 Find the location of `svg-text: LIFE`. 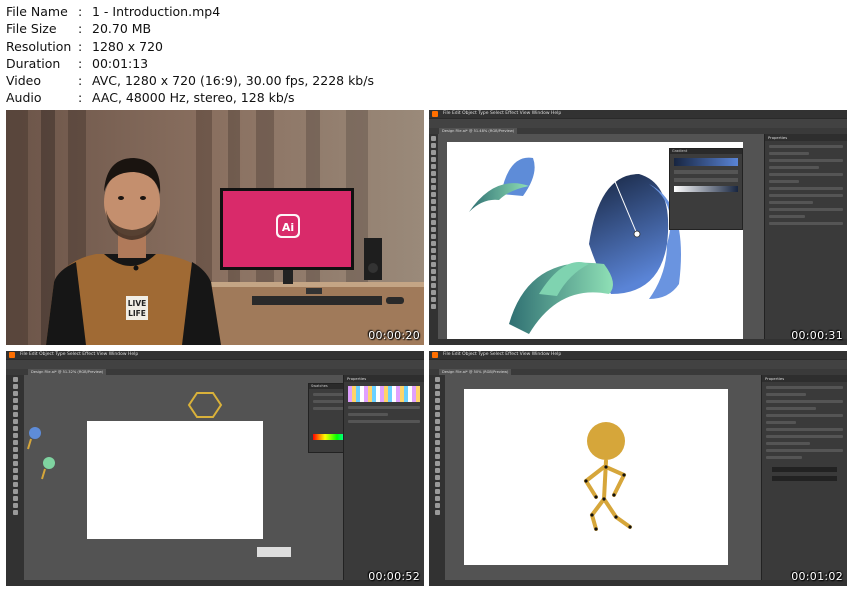

svg-text: LIFE is located at coordinates (137, 313).